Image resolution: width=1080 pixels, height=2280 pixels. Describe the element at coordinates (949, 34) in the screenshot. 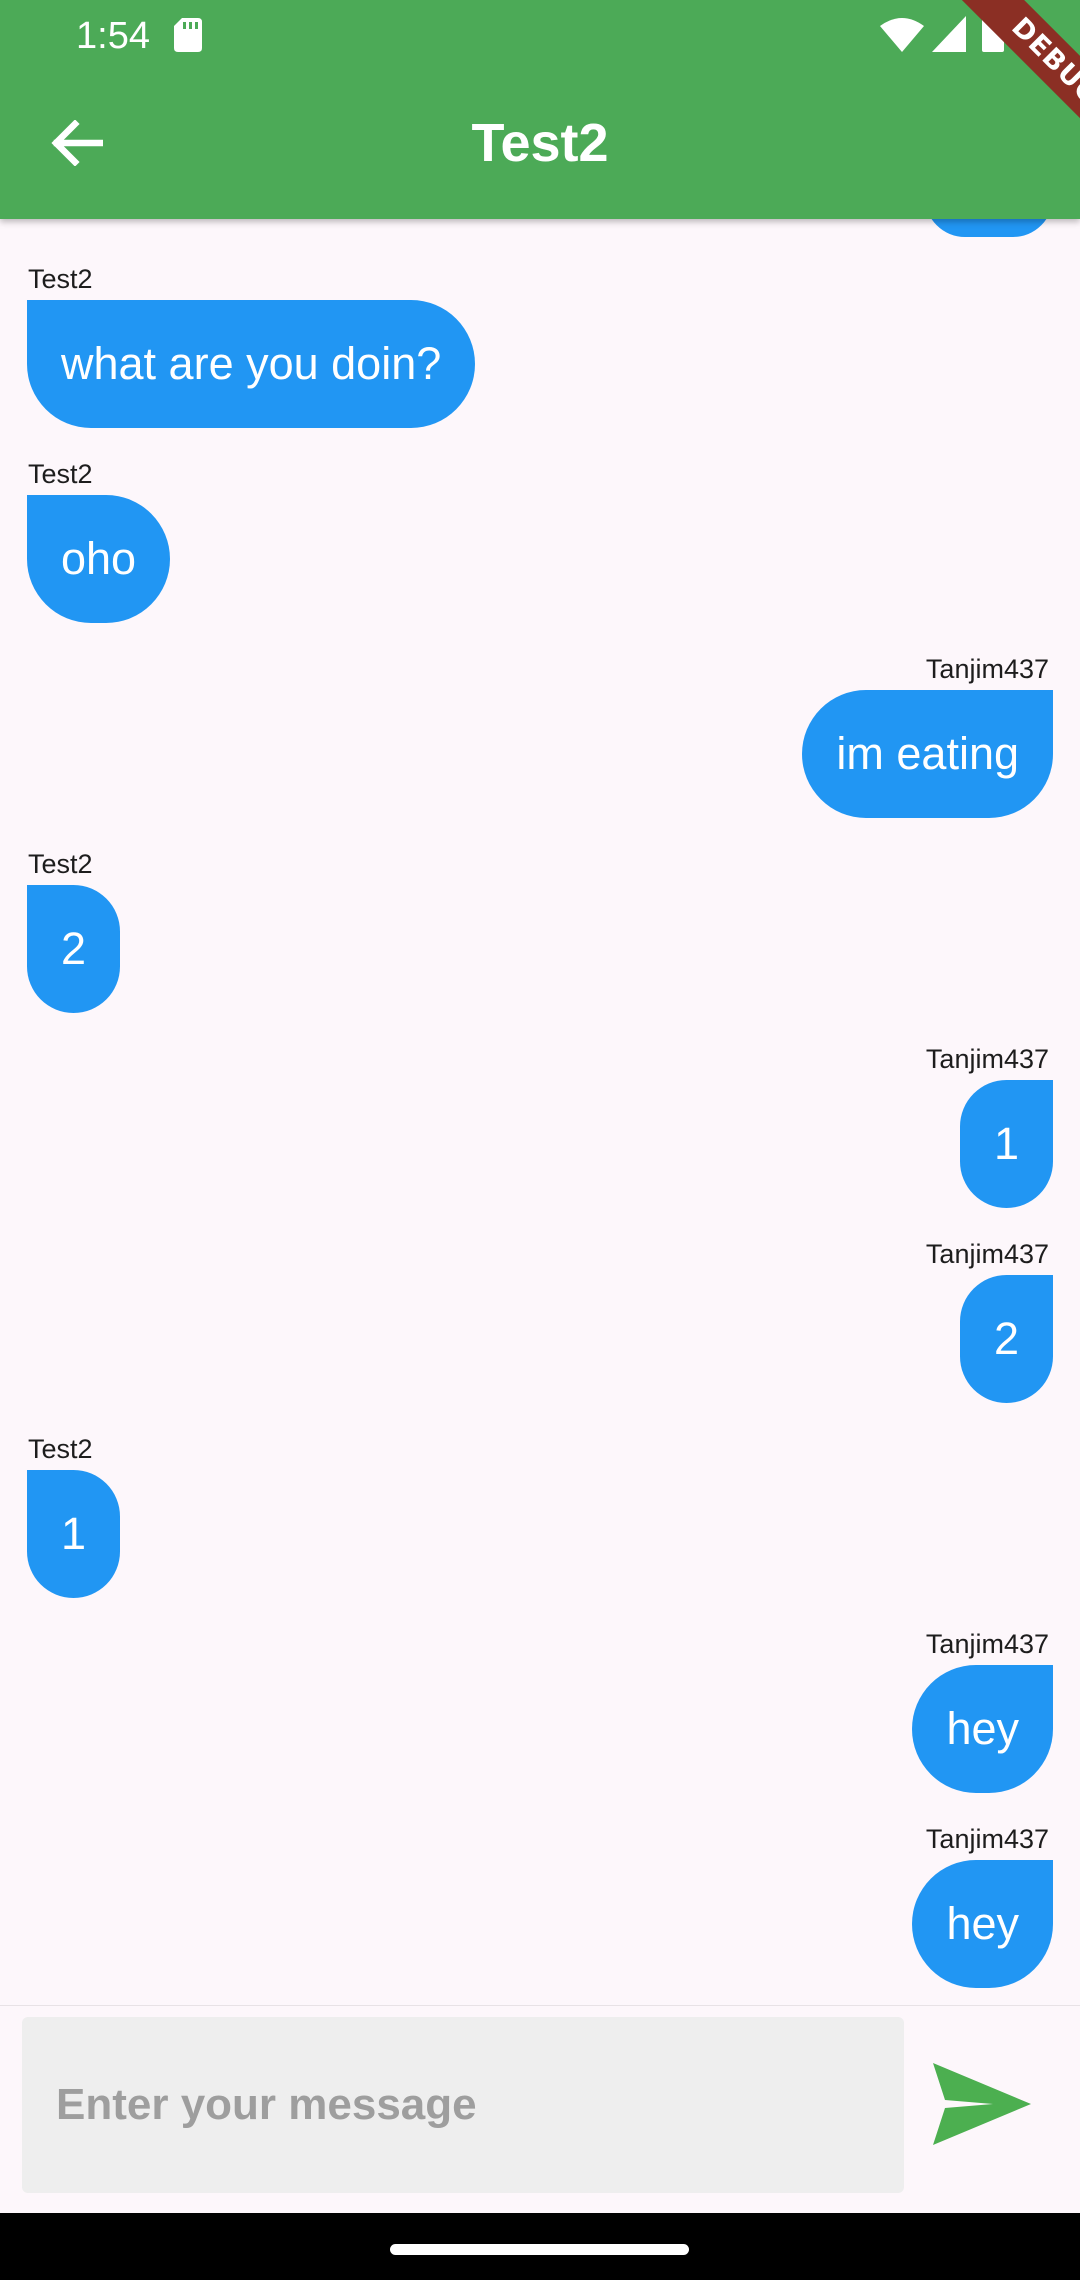

I see `signal-icon` at that location.